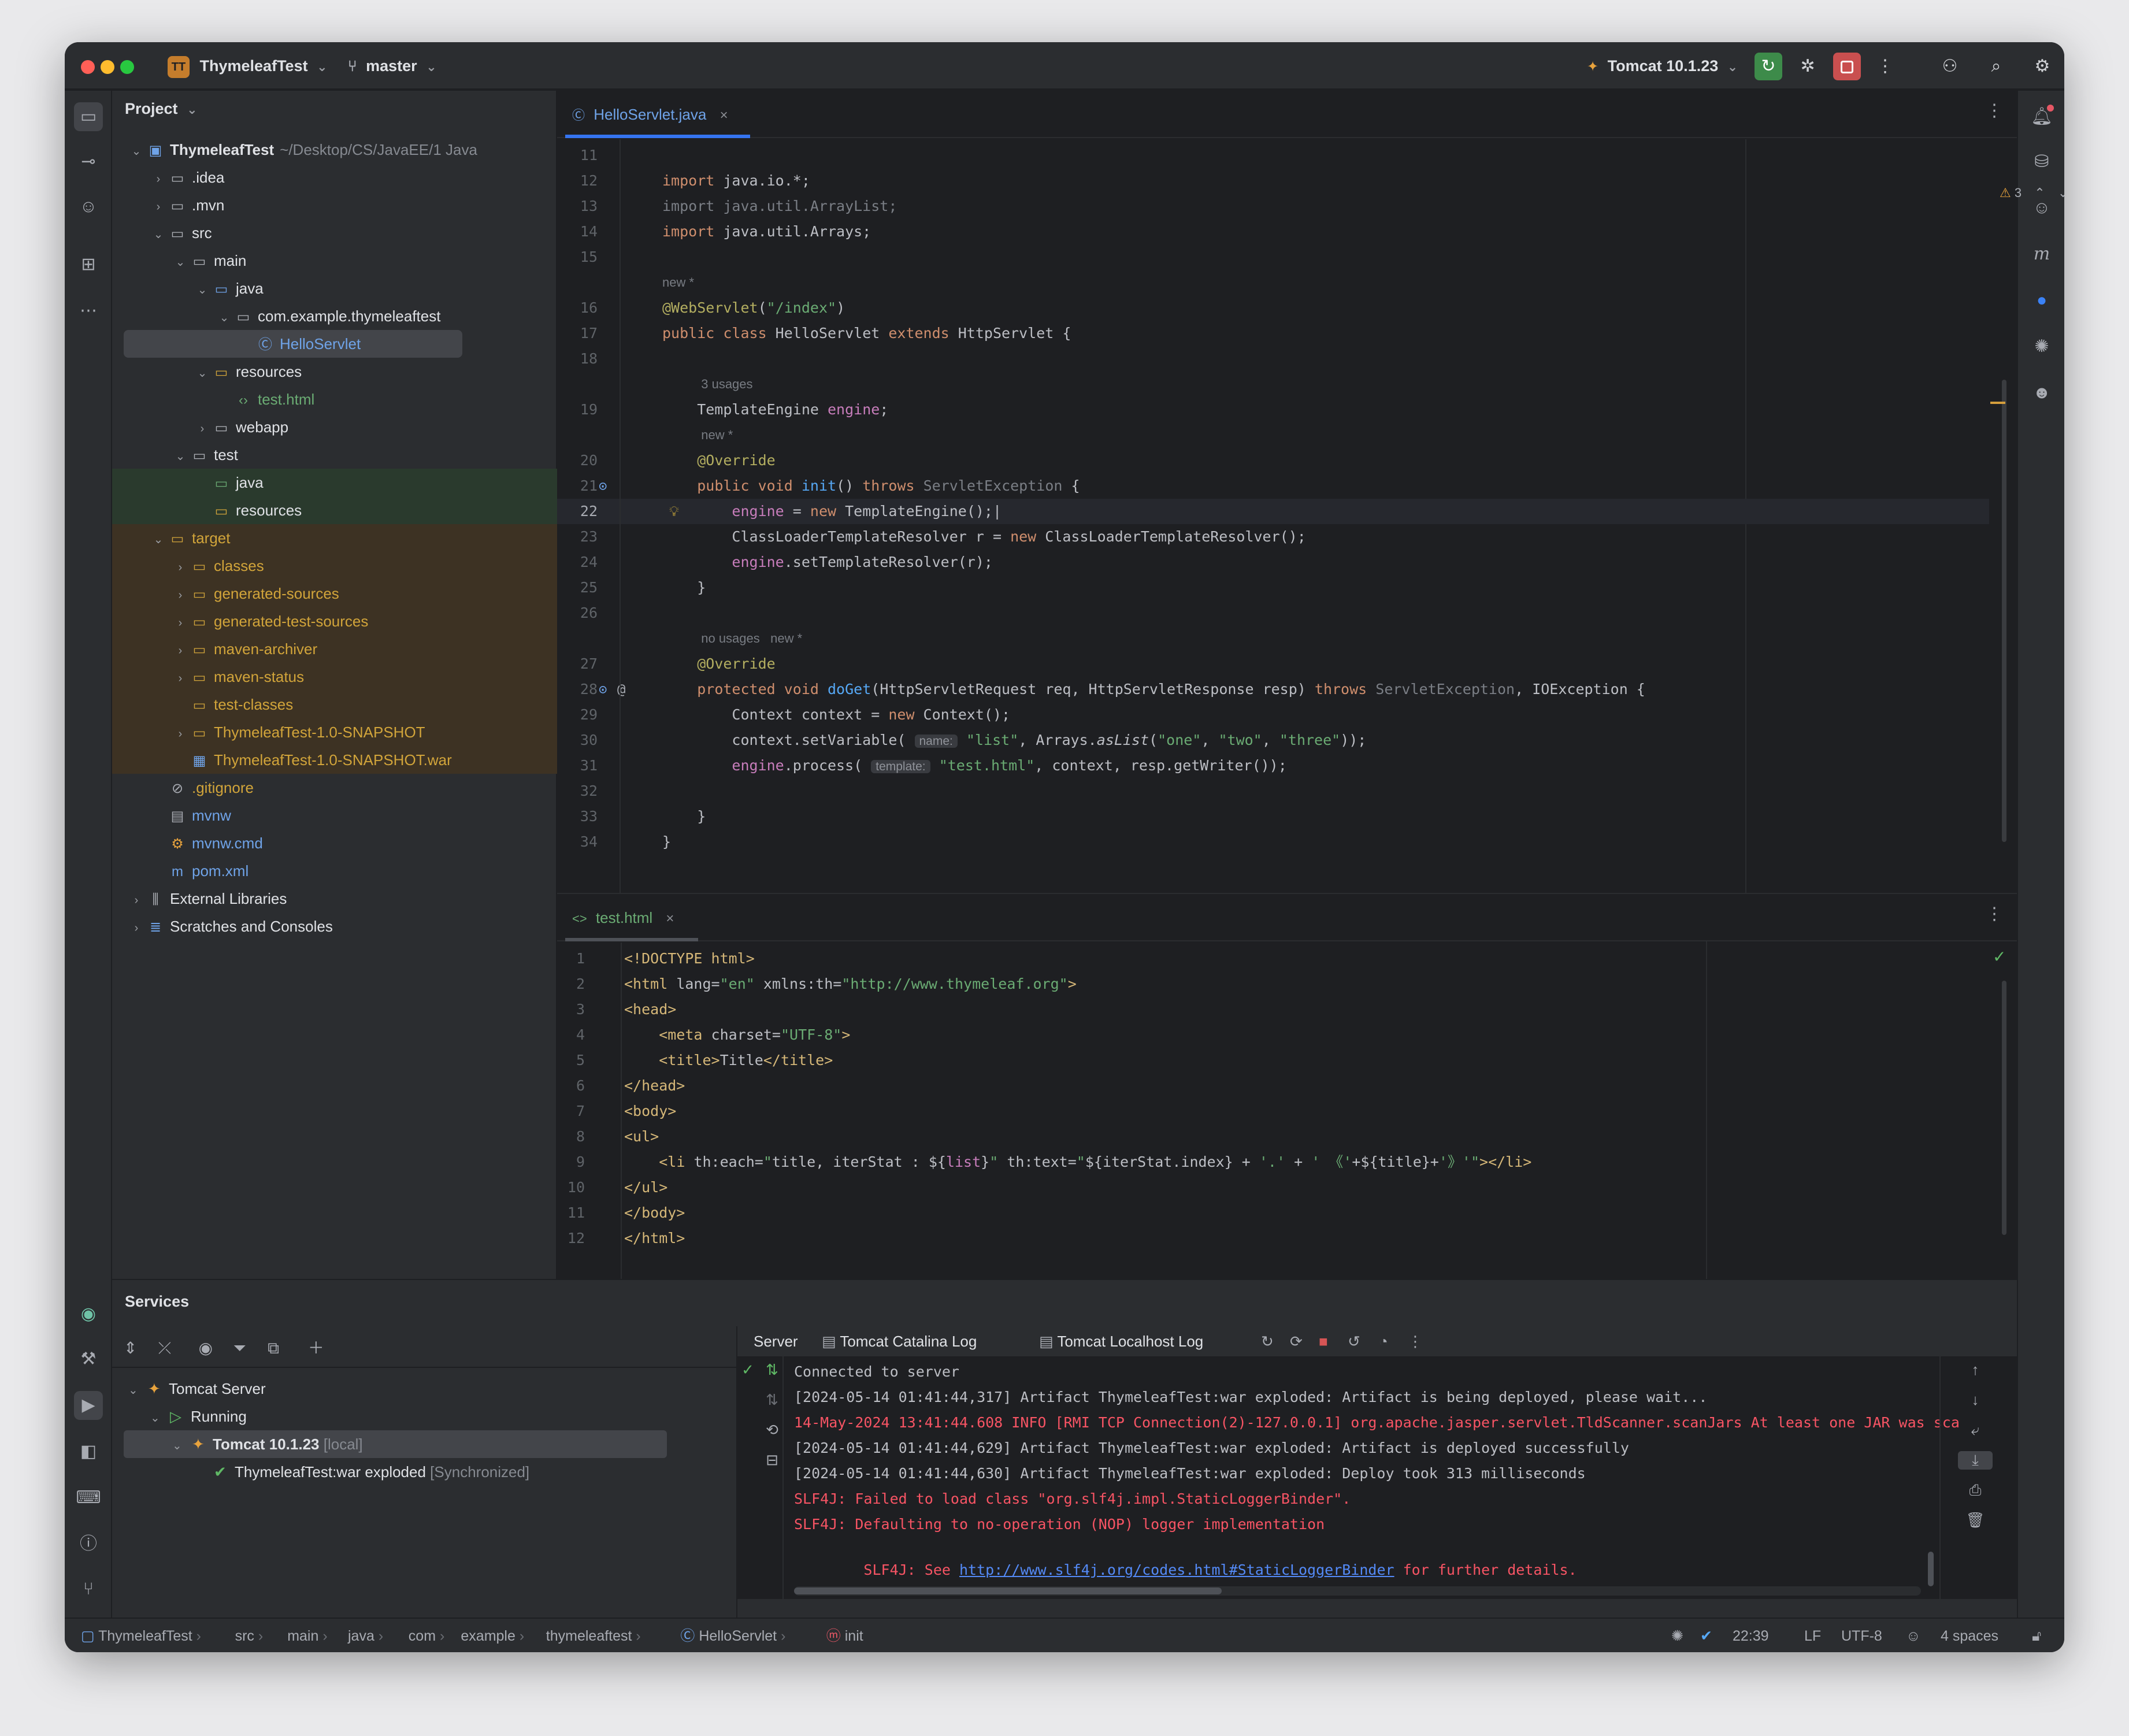 Image resolution: width=2129 pixels, height=1736 pixels. What do you see at coordinates (88, 264) in the screenshot?
I see `structure-icon: ⊞` at bounding box center [88, 264].